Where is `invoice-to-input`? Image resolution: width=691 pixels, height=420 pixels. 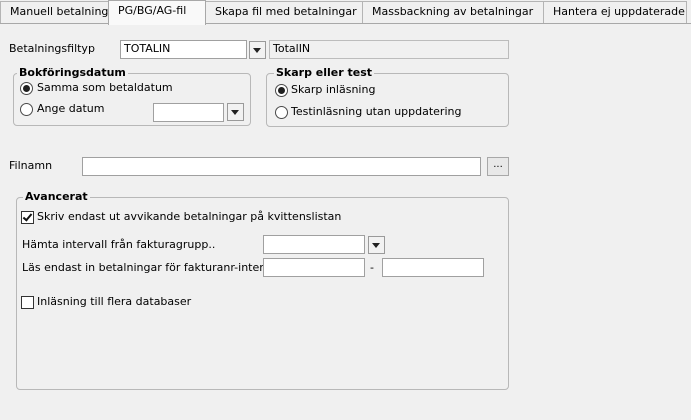 invoice-to-input is located at coordinates (433, 267).